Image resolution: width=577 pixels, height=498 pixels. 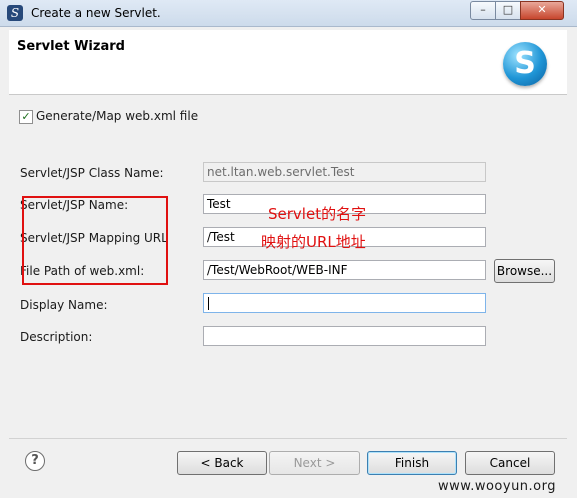 What do you see at coordinates (344, 303) in the screenshot?
I see `display-name-field` at bounding box center [344, 303].